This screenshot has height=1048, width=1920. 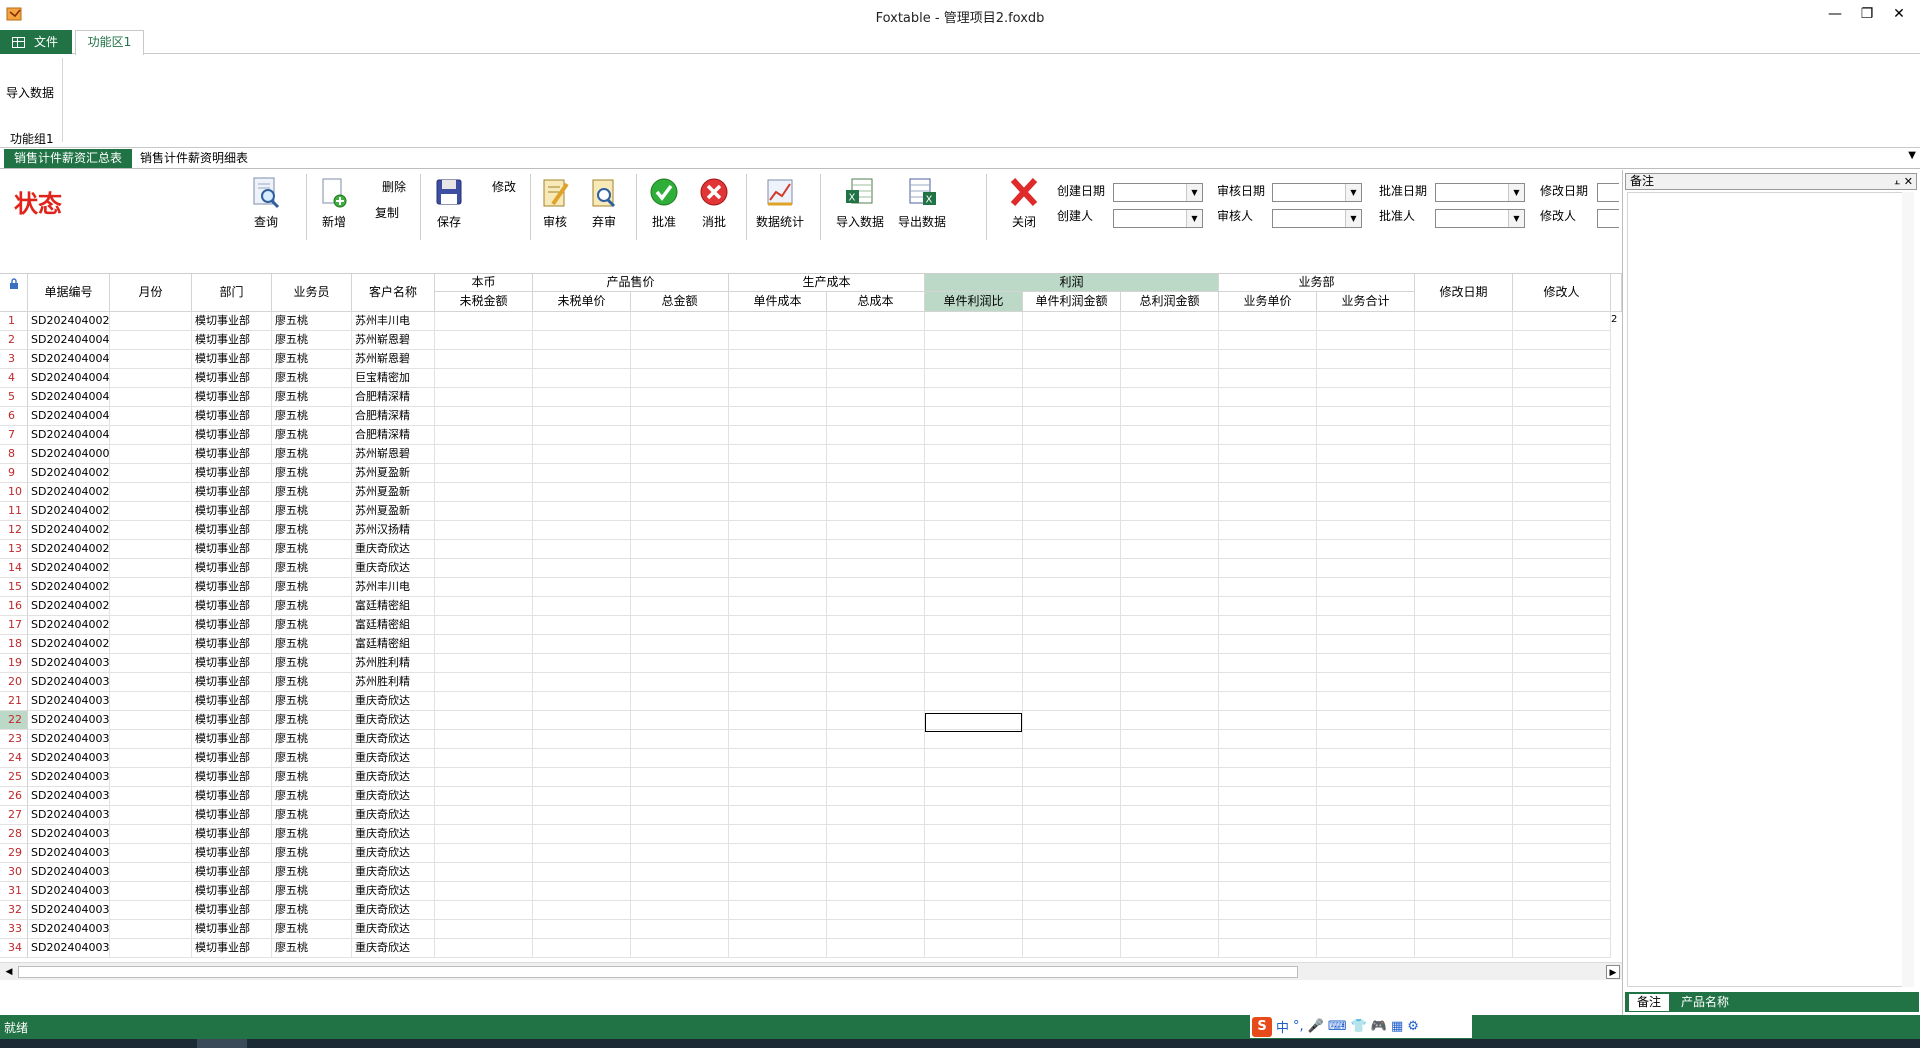 I want to click on delete-button: 删除, so click(x=394, y=186).